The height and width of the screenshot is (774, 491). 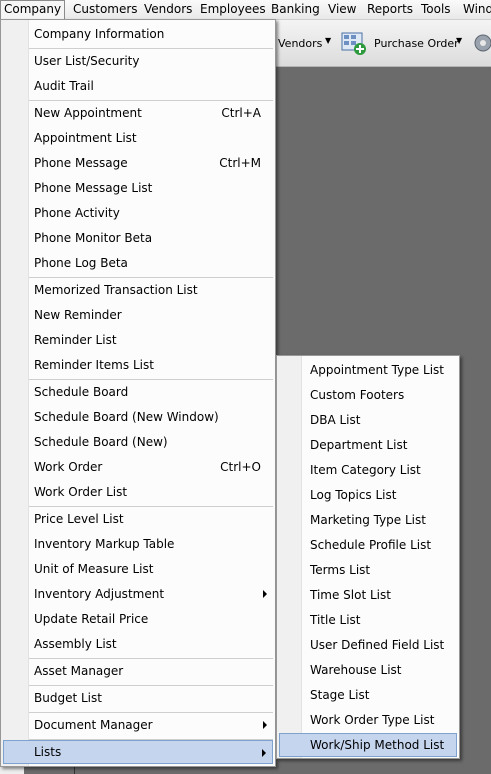 I want to click on menu-item-phone-activity: Phone Activity, so click(x=138, y=213).